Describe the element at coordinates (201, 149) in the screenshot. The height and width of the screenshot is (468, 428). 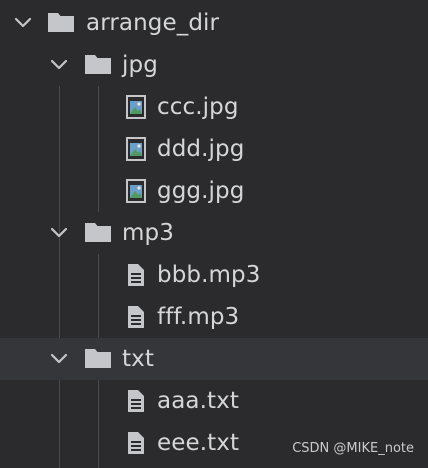
I see `file-label: ddd.jpg` at that location.